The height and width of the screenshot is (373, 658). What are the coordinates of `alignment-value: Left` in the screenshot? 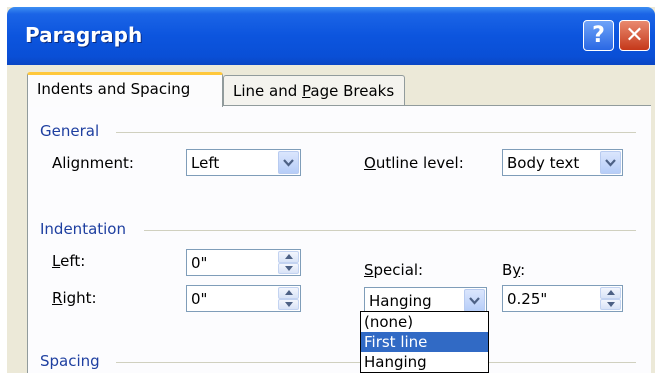 It's located at (205, 163).